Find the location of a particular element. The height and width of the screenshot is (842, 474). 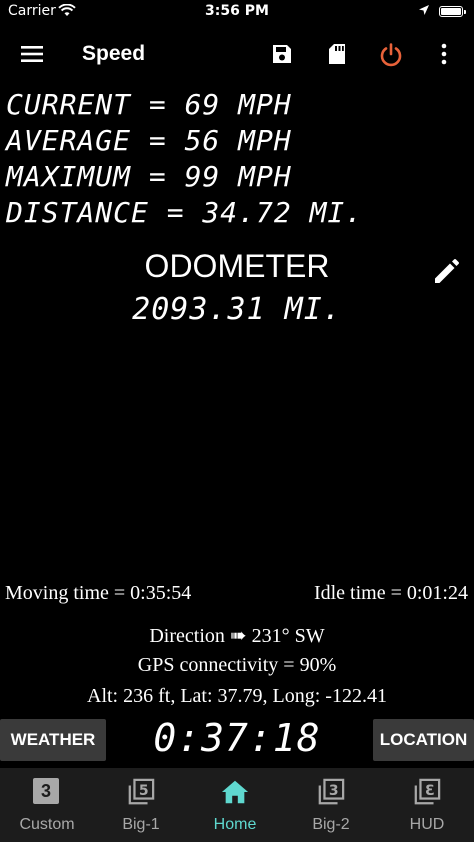

edit-pencil-icon is located at coordinates (446, 272).